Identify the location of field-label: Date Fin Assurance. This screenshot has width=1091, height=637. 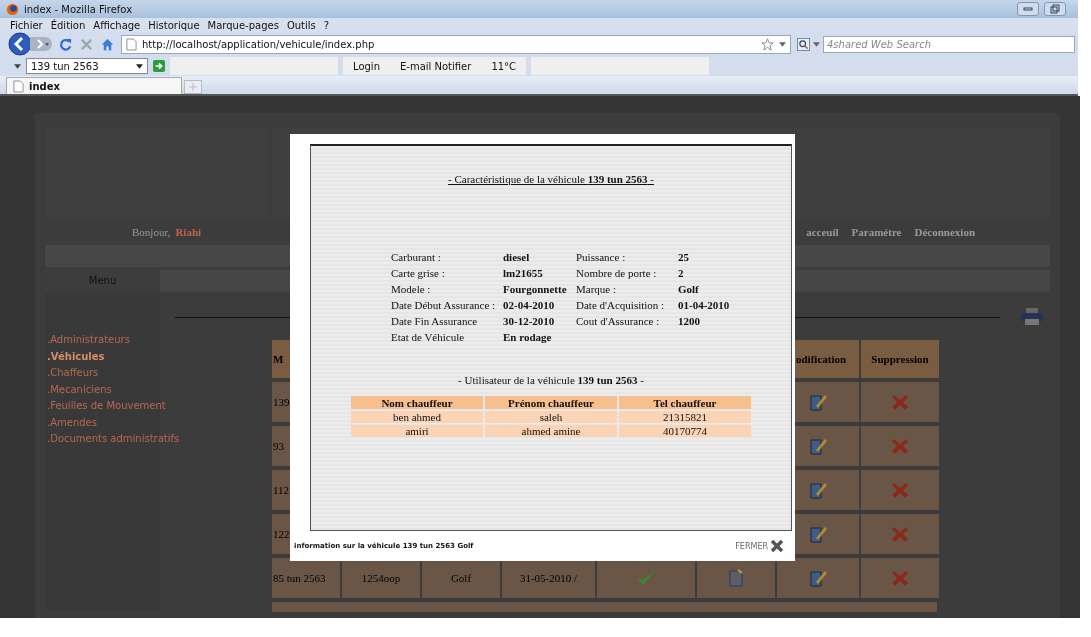
(435, 321).